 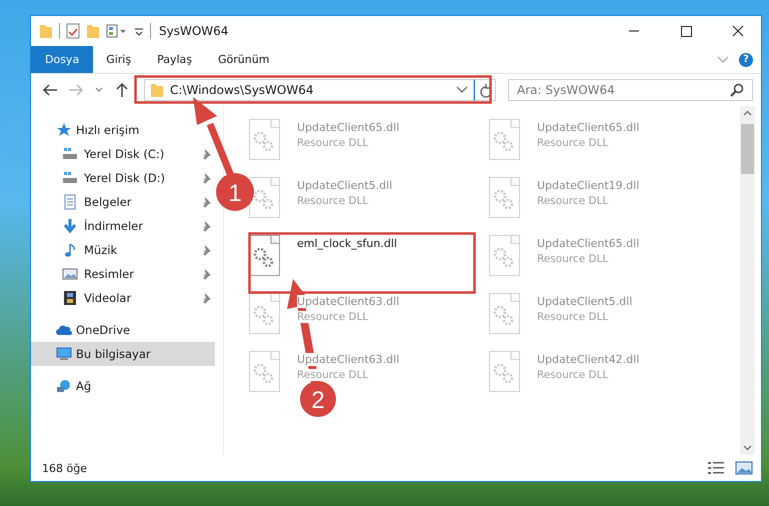 I want to click on step-number: 2, so click(x=318, y=400).